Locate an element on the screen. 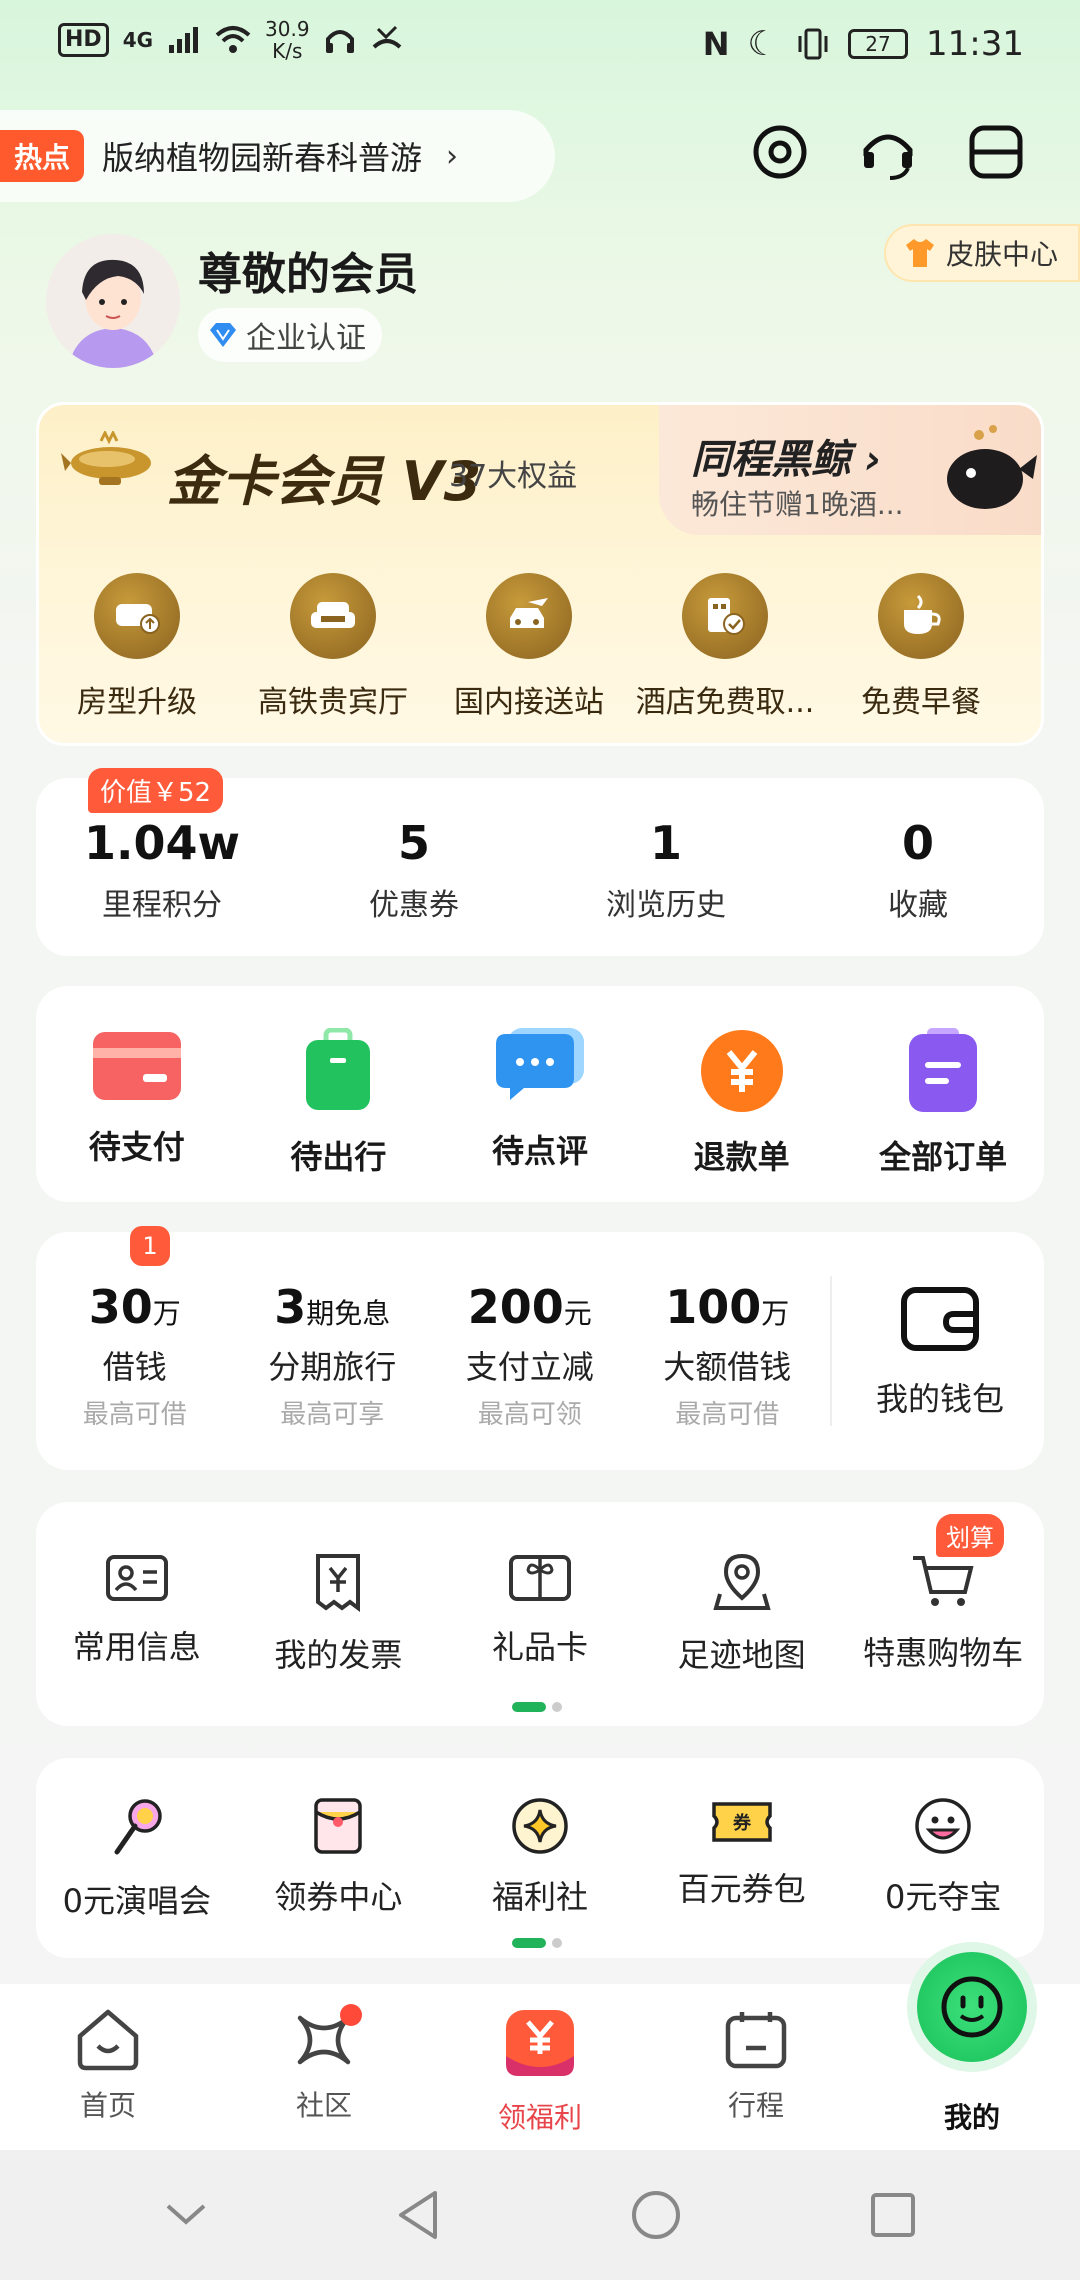  finance-label: 支付立减 is located at coordinates (529, 1367).